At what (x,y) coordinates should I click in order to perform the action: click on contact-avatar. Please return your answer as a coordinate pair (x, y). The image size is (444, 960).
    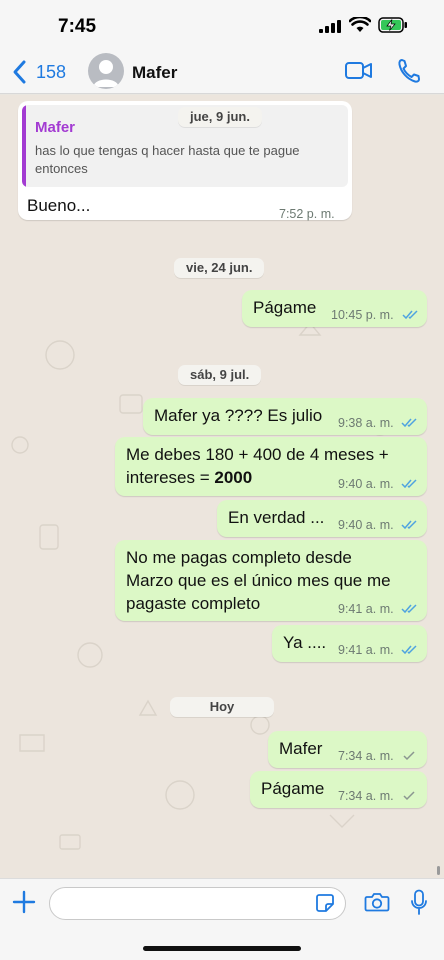
    Looking at the image, I should click on (106, 71).